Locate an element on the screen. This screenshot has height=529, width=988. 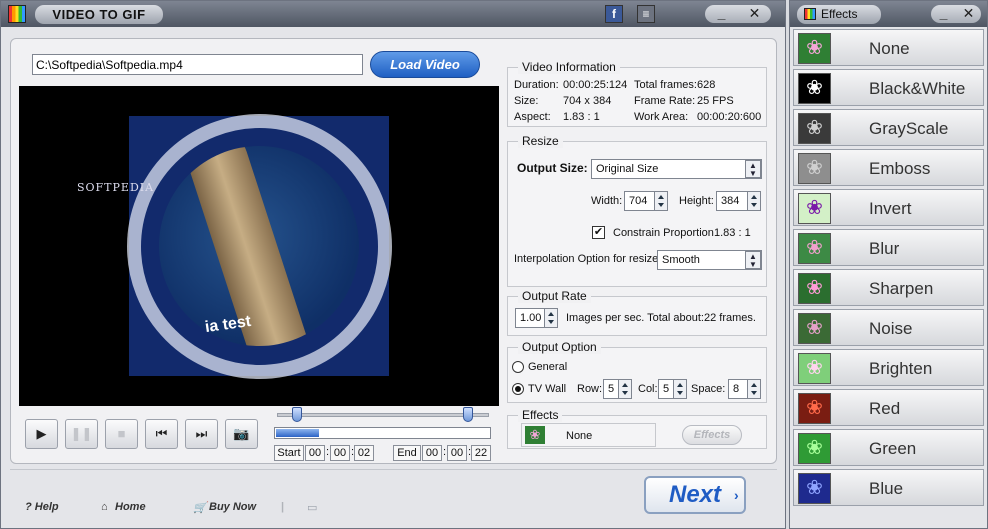
start-minutes: 00 is located at coordinates (340, 453).